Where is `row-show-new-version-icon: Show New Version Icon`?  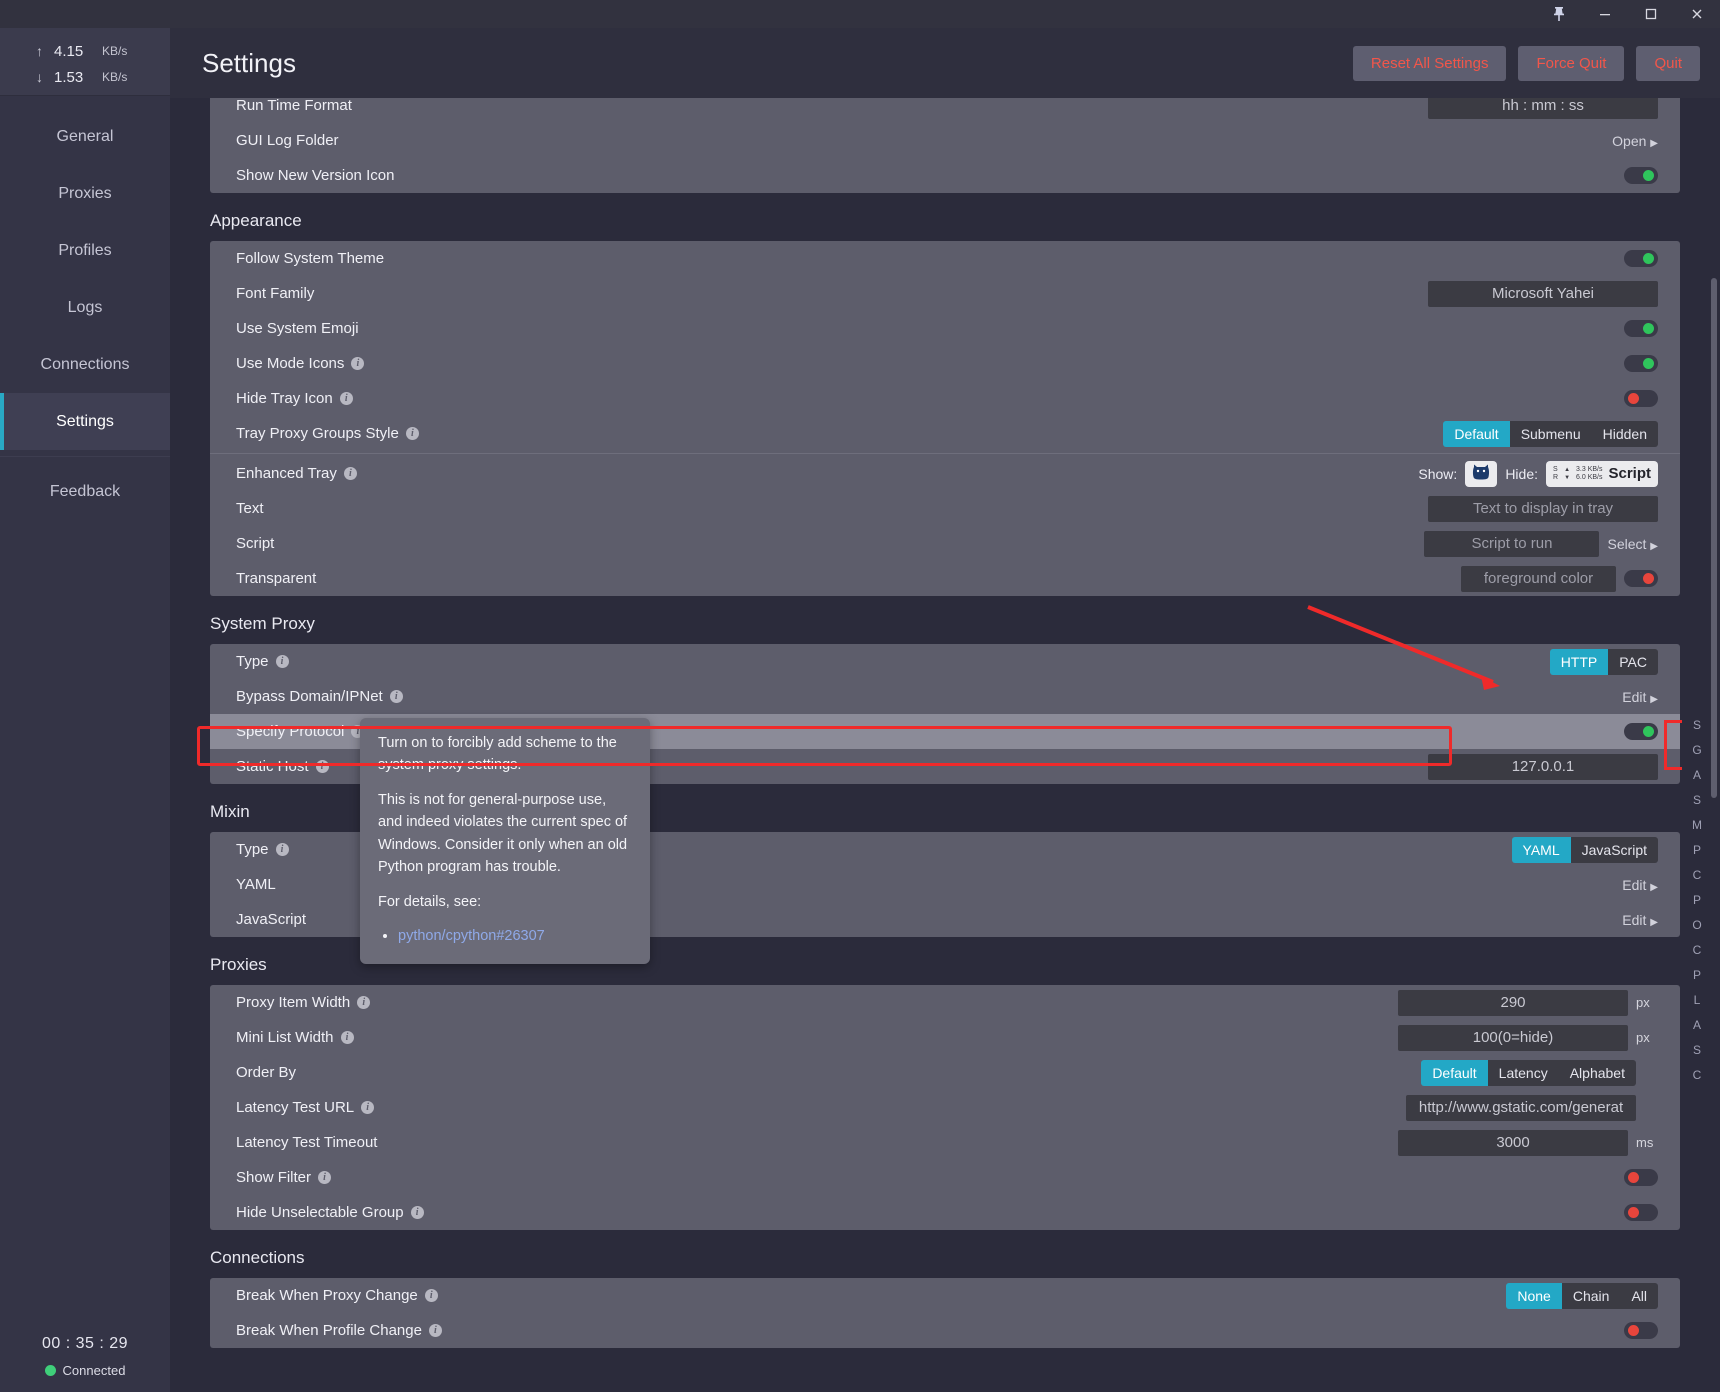 row-show-new-version-icon: Show New Version Icon is located at coordinates (945, 175).